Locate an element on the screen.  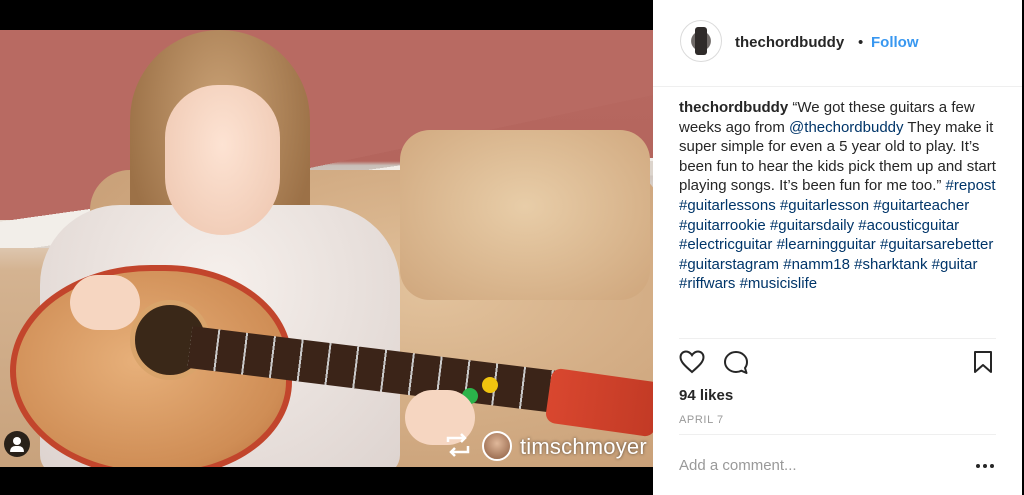
follow-button: Follow is located at coordinates (895, 42).